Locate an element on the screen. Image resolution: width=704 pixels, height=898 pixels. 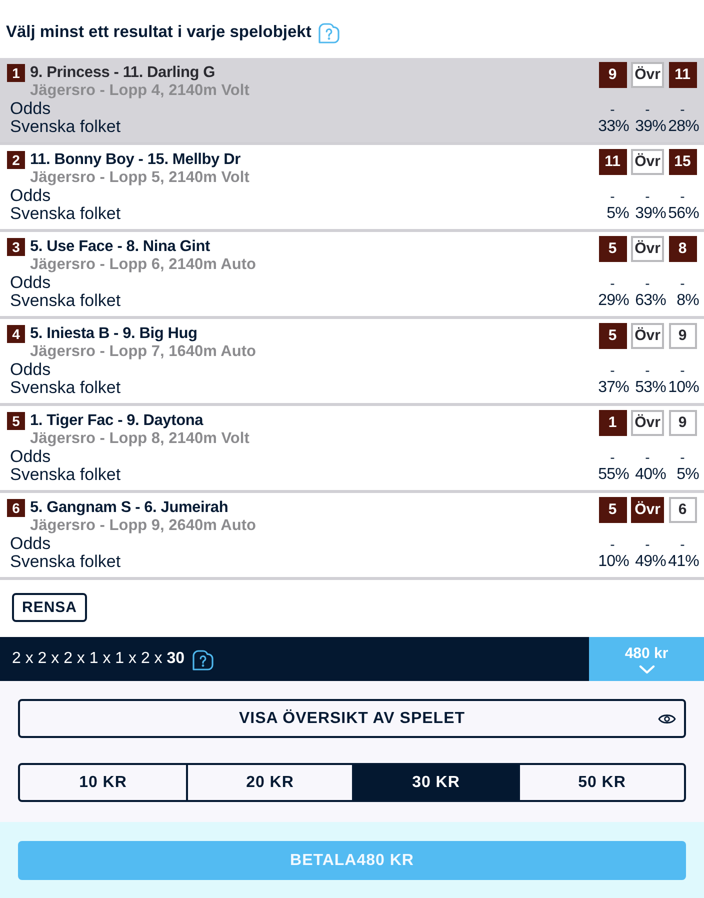
share-value: 8% is located at coordinates (687, 301).